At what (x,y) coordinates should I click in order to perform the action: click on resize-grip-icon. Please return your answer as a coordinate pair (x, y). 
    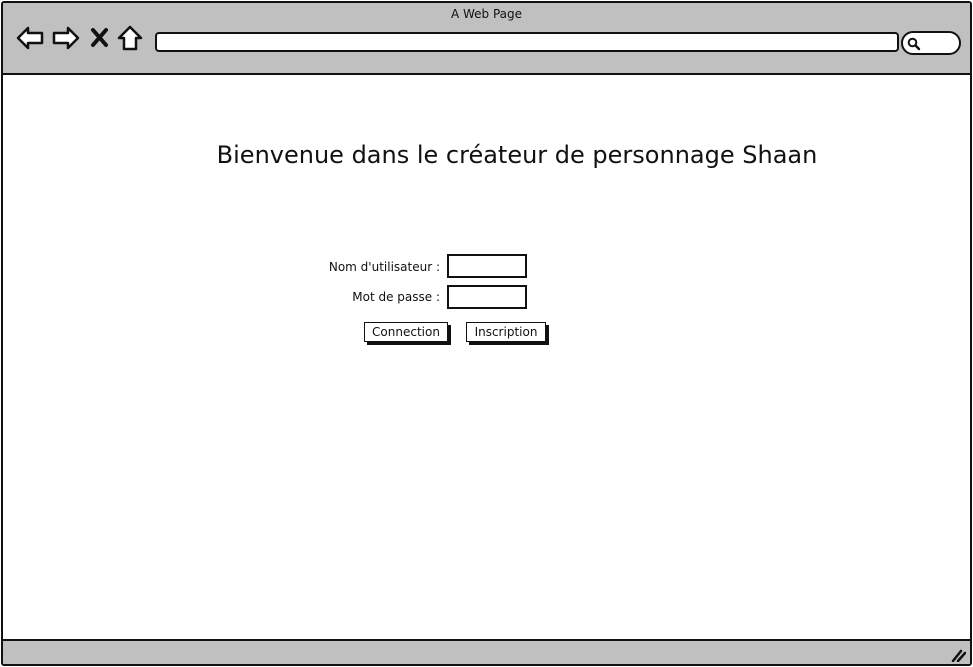
    Looking at the image, I should click on (958, 654).